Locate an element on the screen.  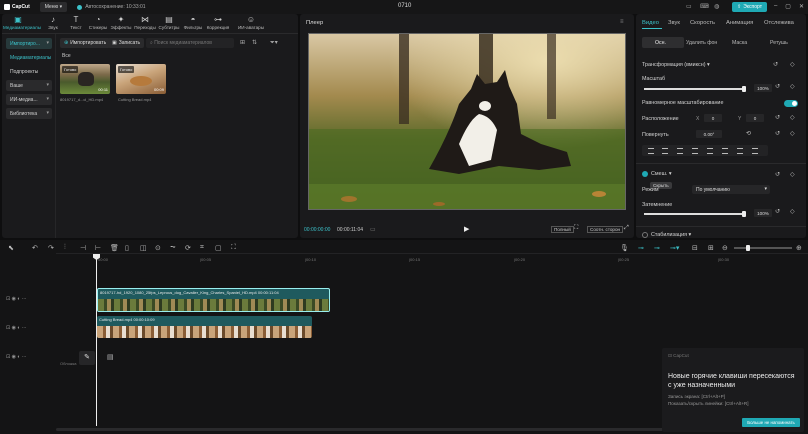
reverse-icon: ⊙ is located at coordinates (158, 248).